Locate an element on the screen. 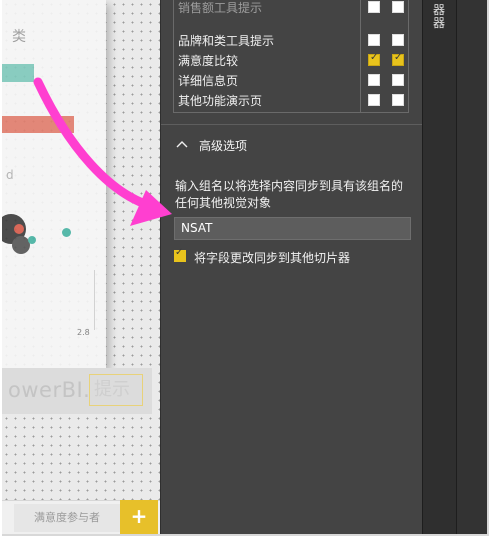 This screenshot has height=538, width=491. advanced-options-title: 高级选项 is located at coordinates (223, 146).